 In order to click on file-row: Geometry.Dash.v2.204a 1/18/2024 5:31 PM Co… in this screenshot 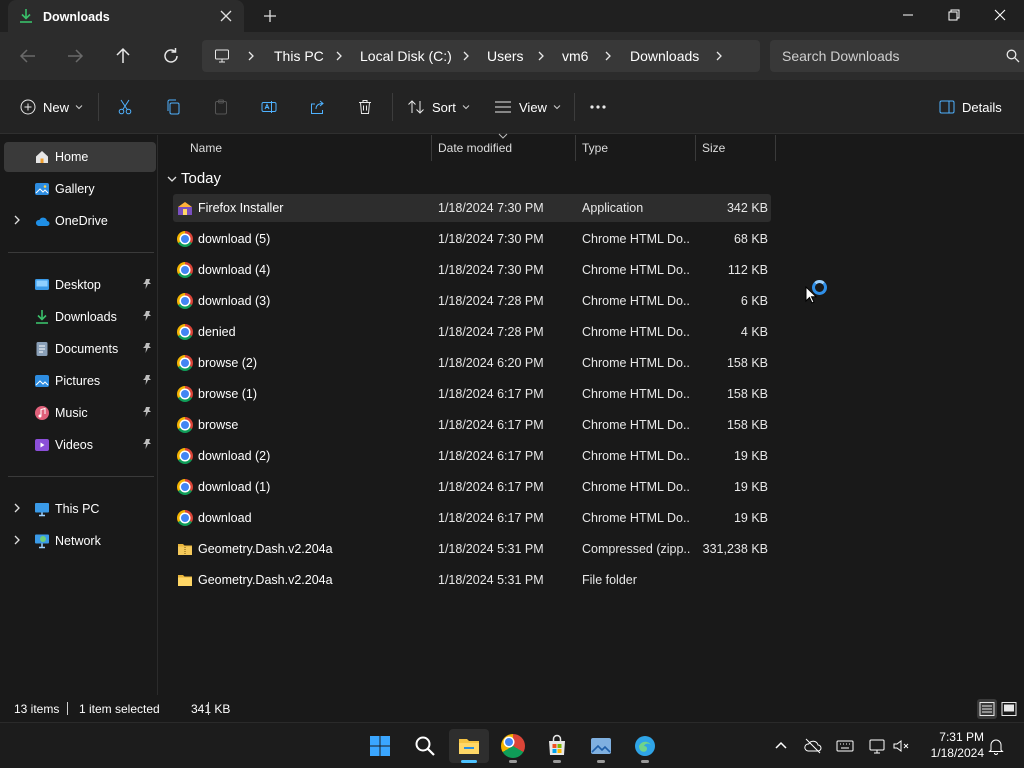, I will do `click(472, 549)`.